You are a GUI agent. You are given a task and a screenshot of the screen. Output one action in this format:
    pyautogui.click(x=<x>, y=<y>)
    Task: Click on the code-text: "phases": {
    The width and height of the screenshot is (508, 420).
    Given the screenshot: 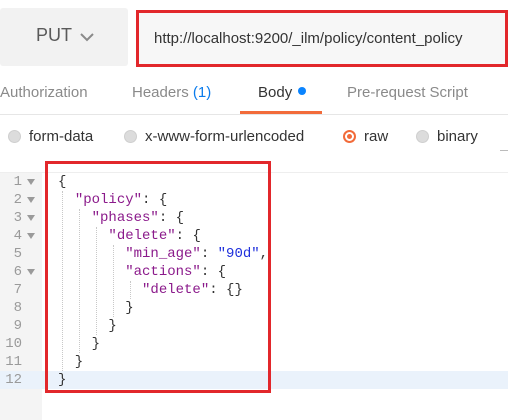 What is the action you would take?
    pyautogui.click(x=138, y=218)
    